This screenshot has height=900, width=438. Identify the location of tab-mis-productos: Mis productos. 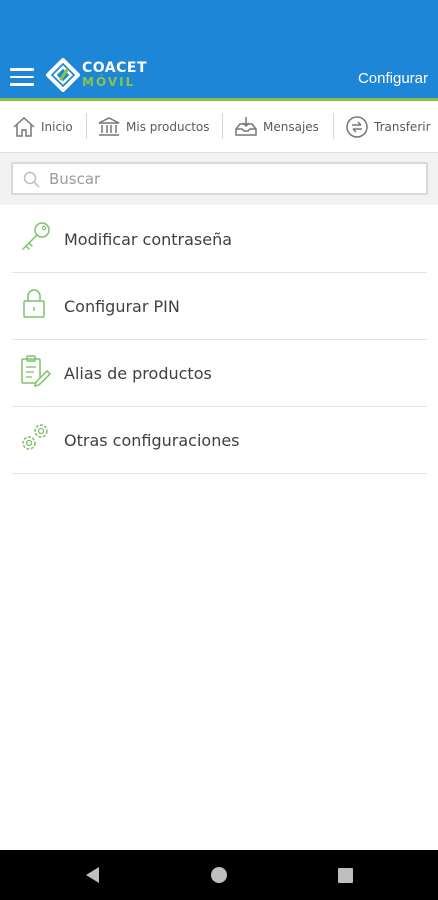
(153, 126).